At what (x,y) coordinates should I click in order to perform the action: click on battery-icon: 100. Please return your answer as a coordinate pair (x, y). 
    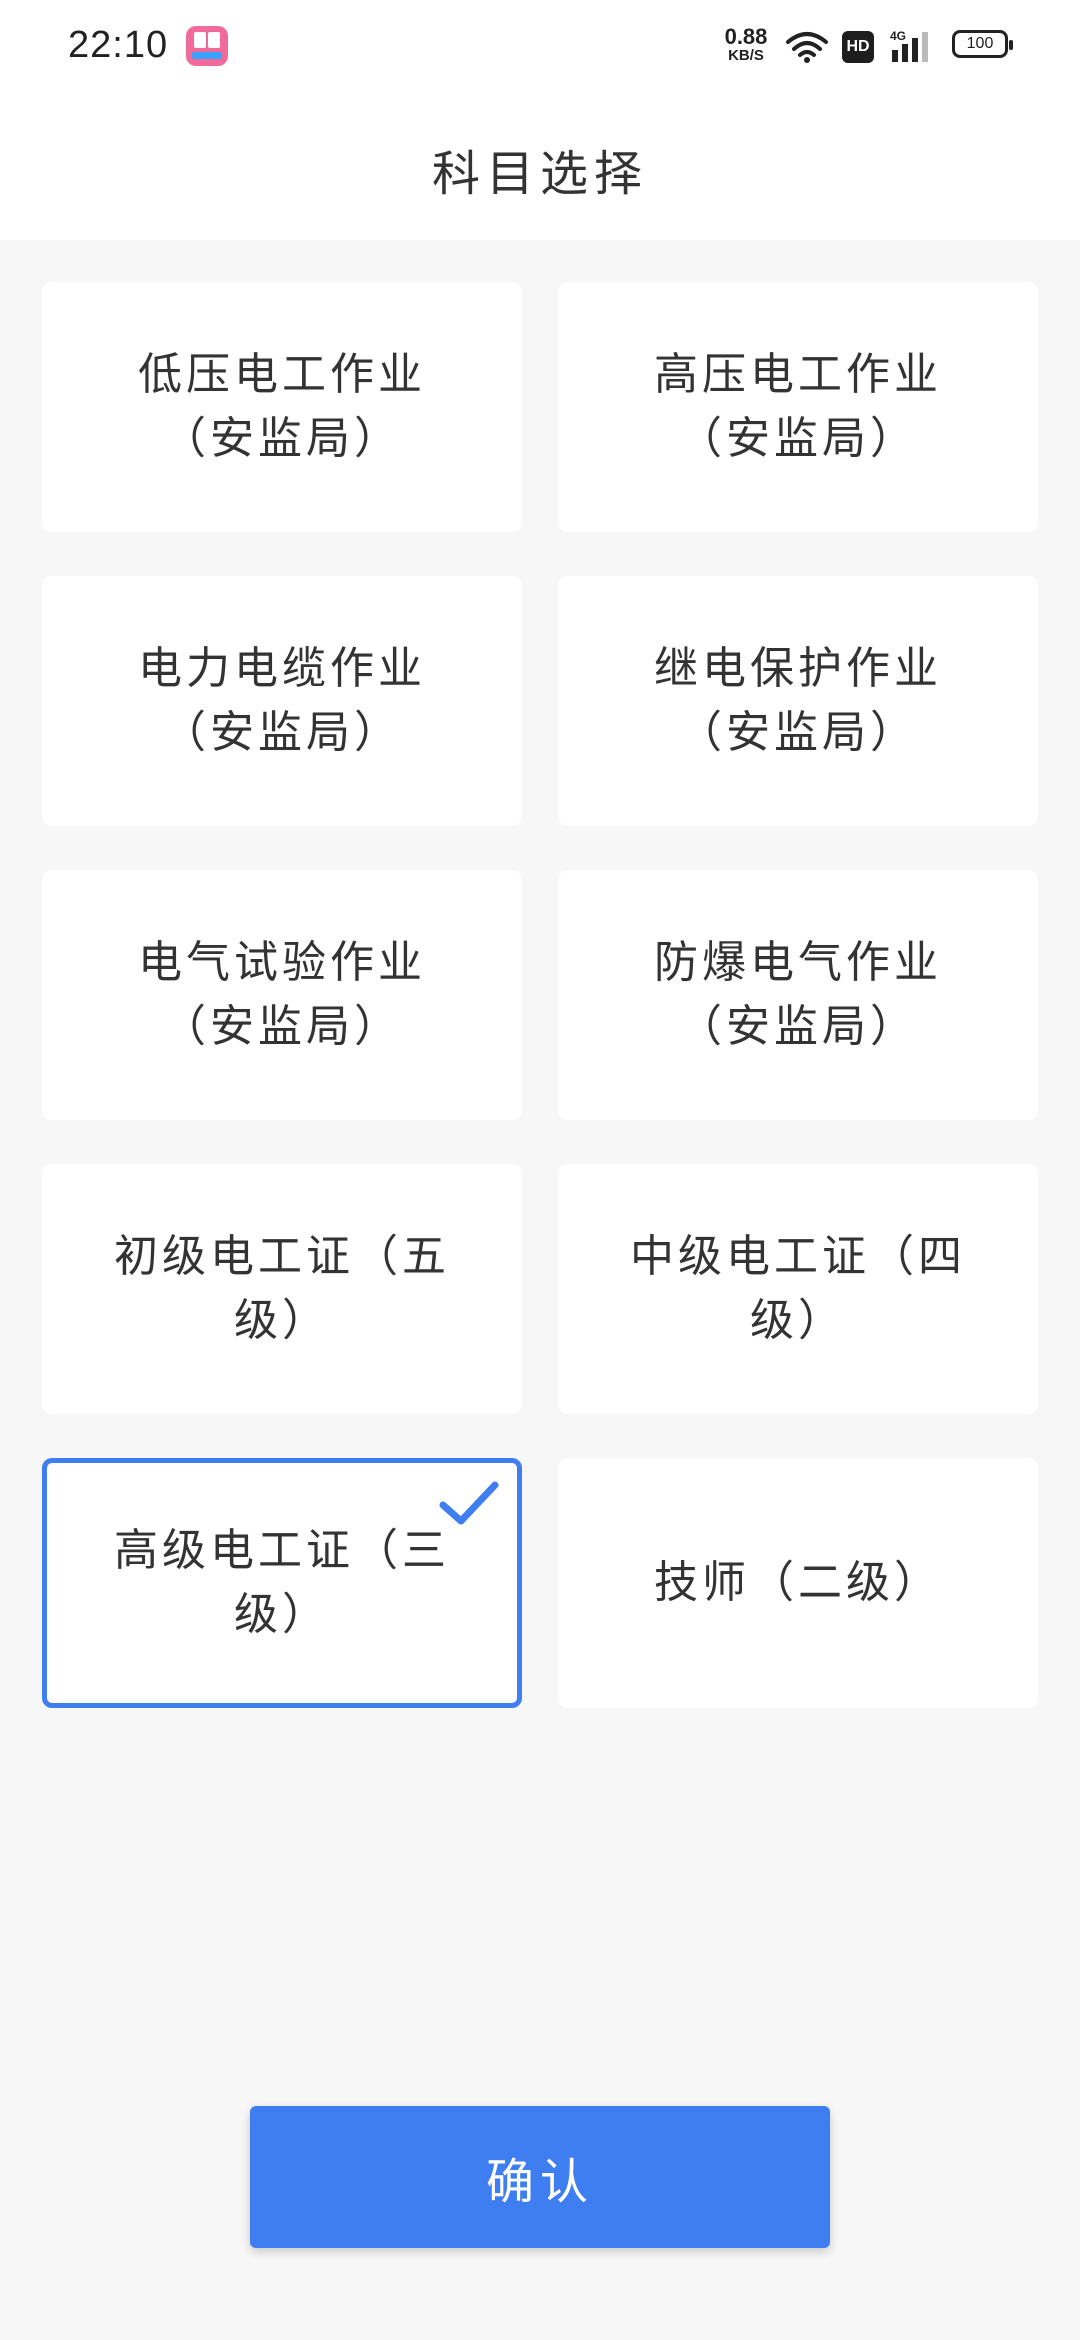
    Looking at the image, I should click on (982, 44).